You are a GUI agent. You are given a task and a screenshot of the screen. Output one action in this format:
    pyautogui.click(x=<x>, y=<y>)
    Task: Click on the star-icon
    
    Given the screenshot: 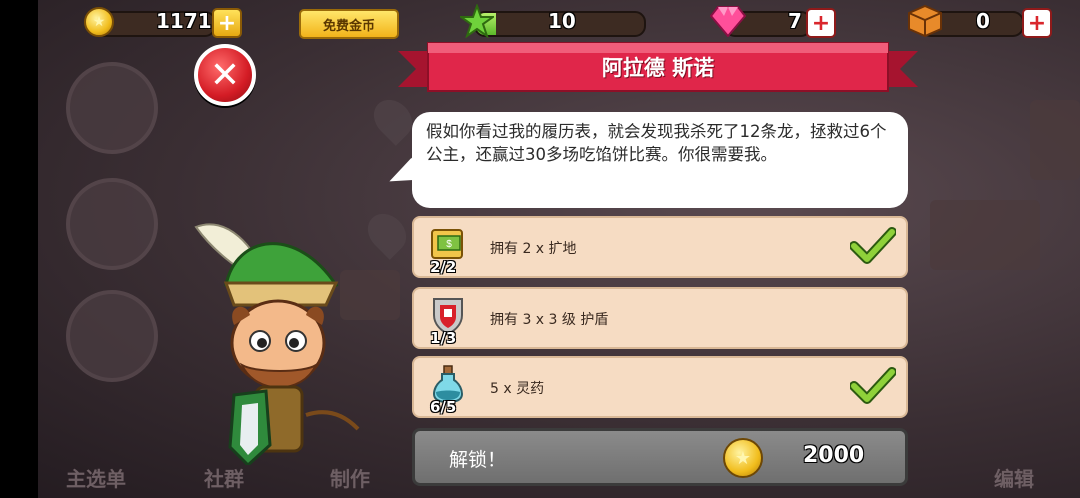 What is the action you would take?
    pyautogui.click(x=477, y=21)
    